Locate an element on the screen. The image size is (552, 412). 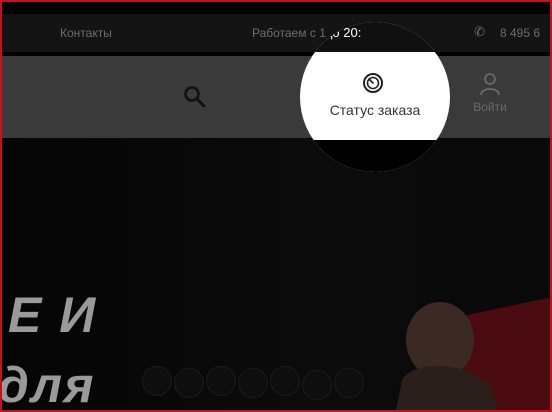
user-icon is located at coordinates (490, 84).